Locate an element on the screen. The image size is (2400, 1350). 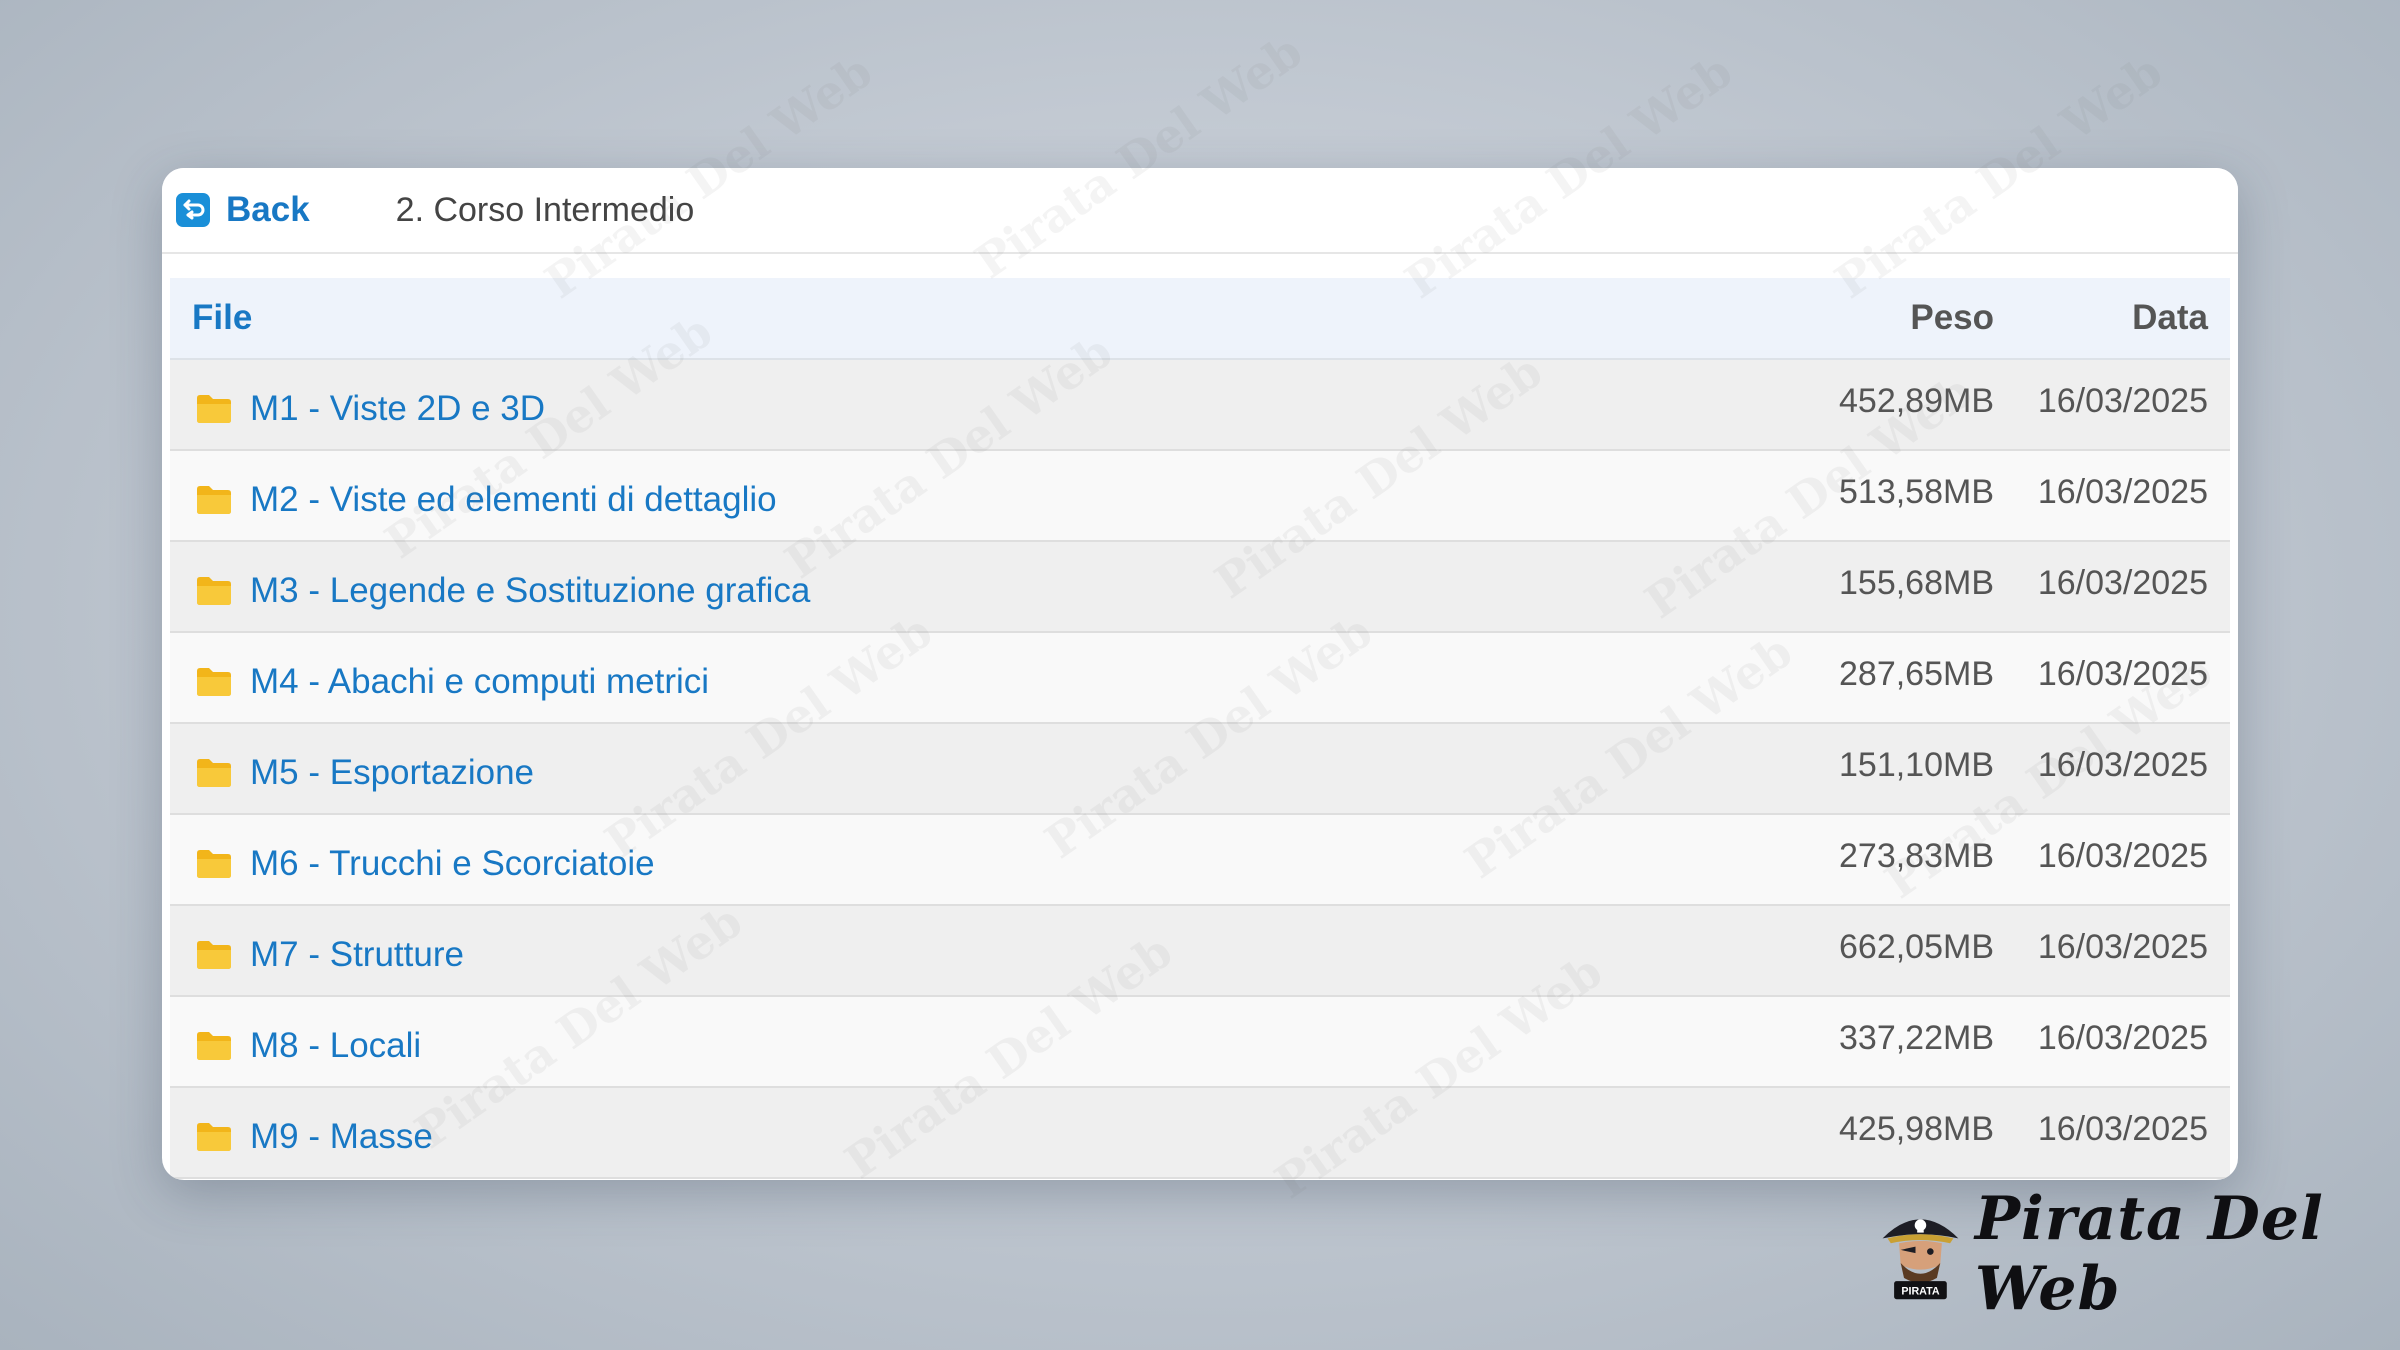
table-header: File Peso Data is located at coordinates (1200, 319).